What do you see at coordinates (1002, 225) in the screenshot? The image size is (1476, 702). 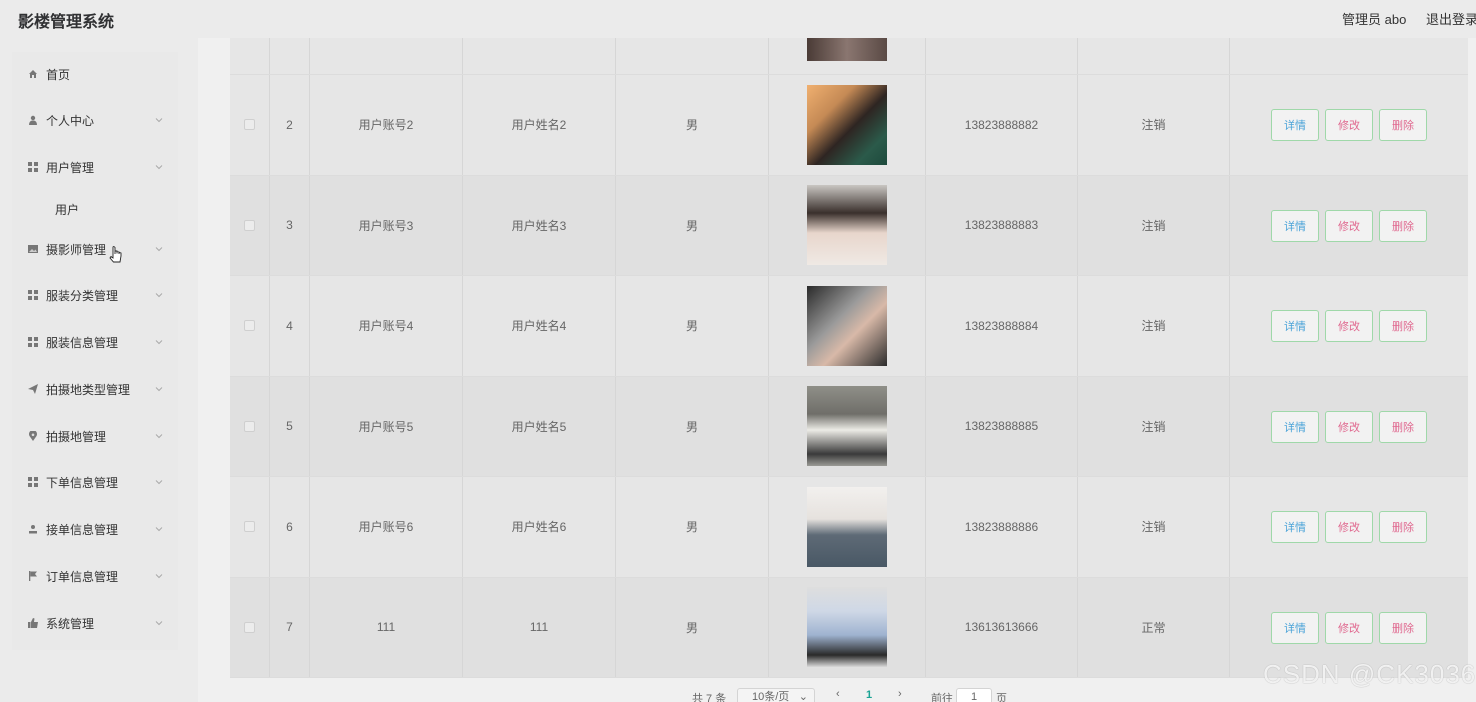 I see `user-phone: 13823888883` at bounding box center [1002, 225].